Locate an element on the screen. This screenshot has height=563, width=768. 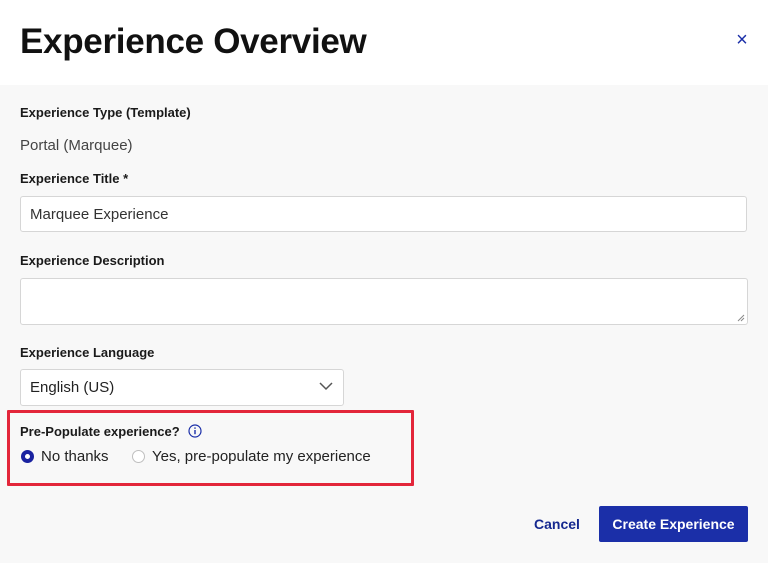
radio-no-thanks is located at coordinates (27, 456).